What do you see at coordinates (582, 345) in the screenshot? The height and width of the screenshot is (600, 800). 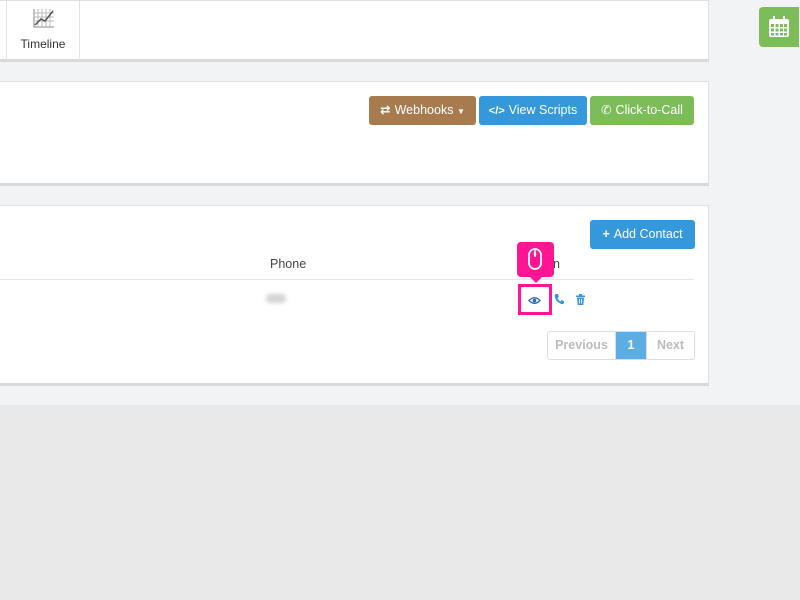 I see `pagination-previous: Previous` at bounding box center [582, 345].